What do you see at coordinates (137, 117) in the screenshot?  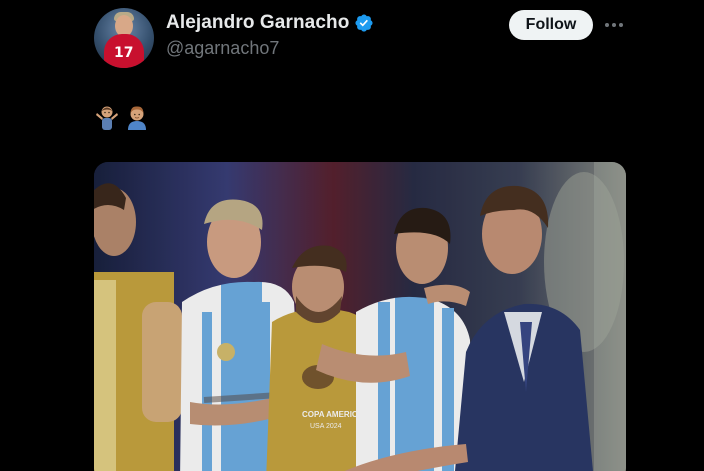 I see `man-face-emoji-icon` at bounding box center [137, 117].